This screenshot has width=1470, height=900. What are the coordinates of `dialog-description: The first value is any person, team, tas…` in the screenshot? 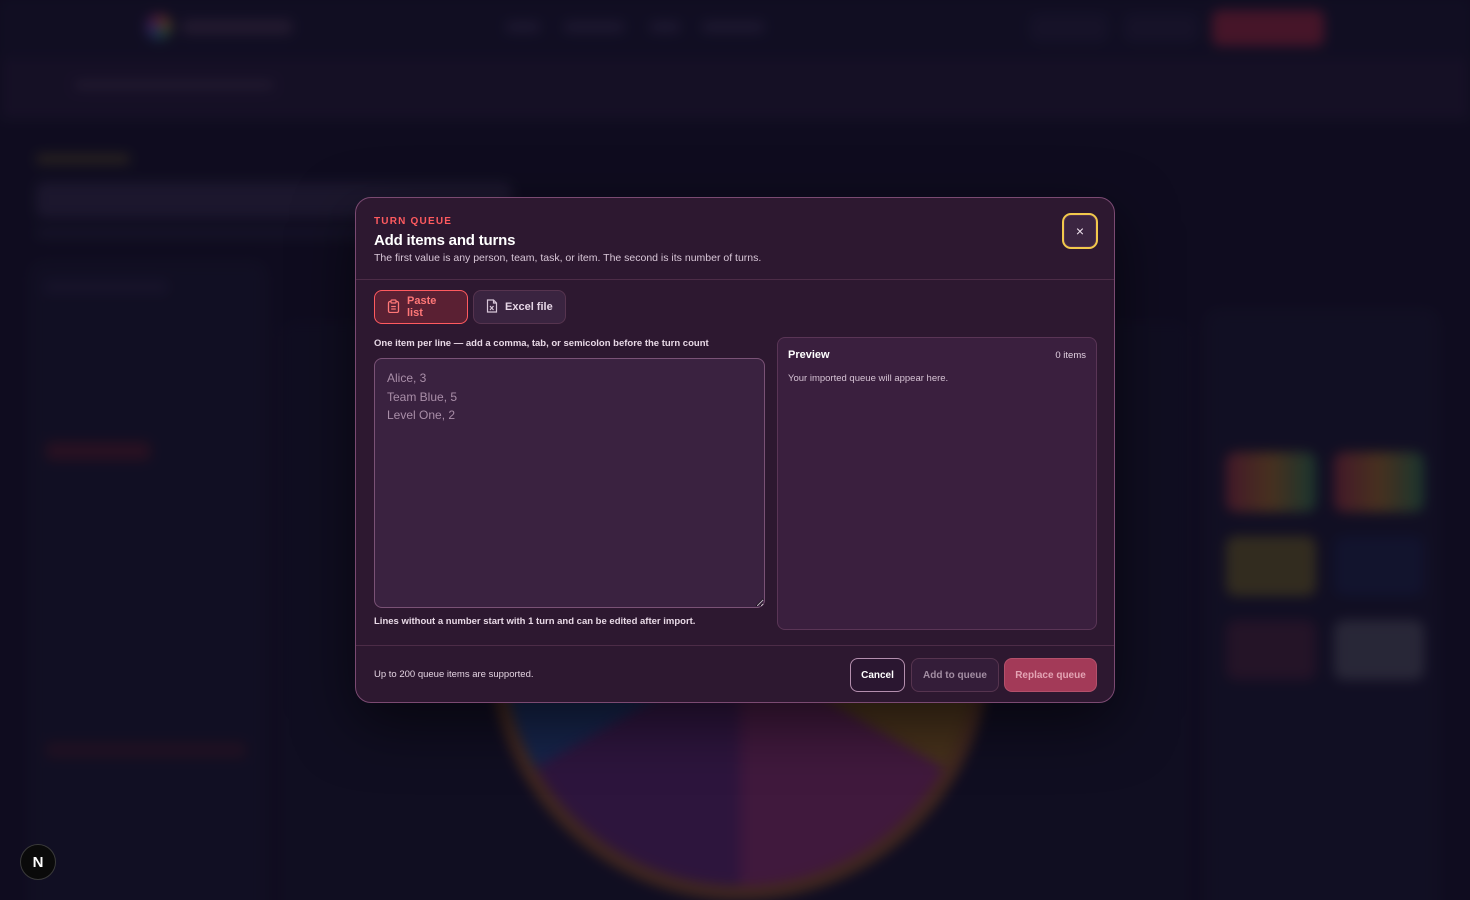 It's located at (568, 258).